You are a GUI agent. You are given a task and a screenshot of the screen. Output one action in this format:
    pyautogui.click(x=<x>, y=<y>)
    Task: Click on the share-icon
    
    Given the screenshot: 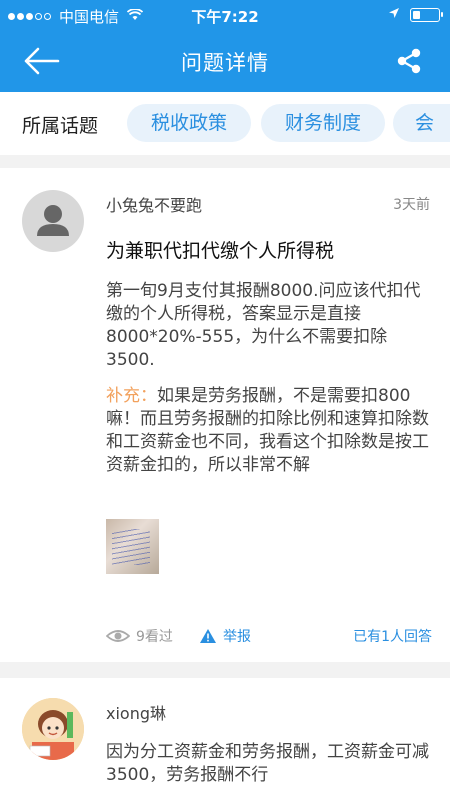 What is the action you would take?
    pyautogui.click(x=409, y=61)
    